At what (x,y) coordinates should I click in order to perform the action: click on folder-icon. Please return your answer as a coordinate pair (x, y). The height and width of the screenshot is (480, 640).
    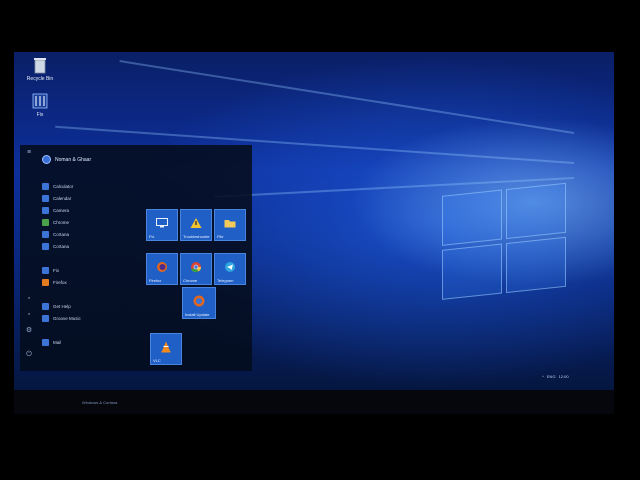
    Looking at the image, I should click on (230, 223).